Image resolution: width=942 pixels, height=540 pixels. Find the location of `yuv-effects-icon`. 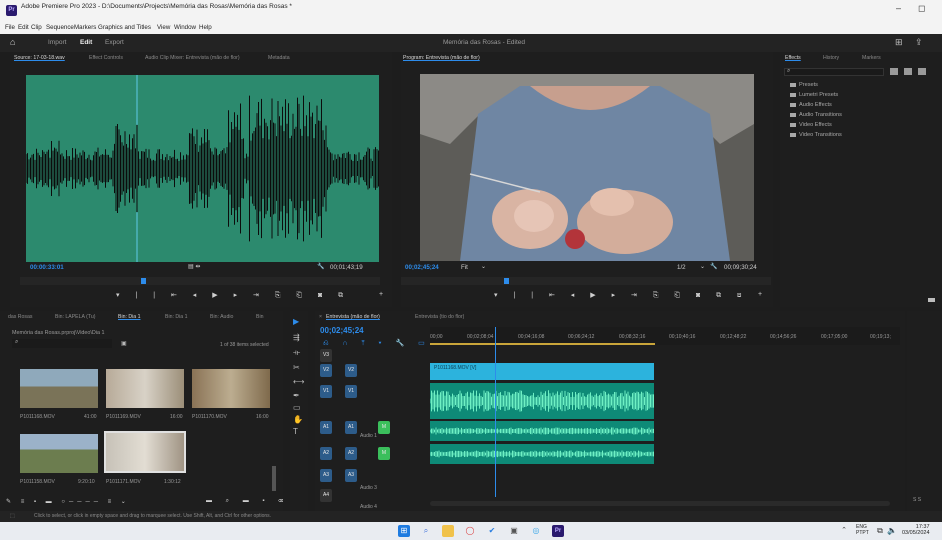

yuv-effects-icon is located at coordinates (922, 71).